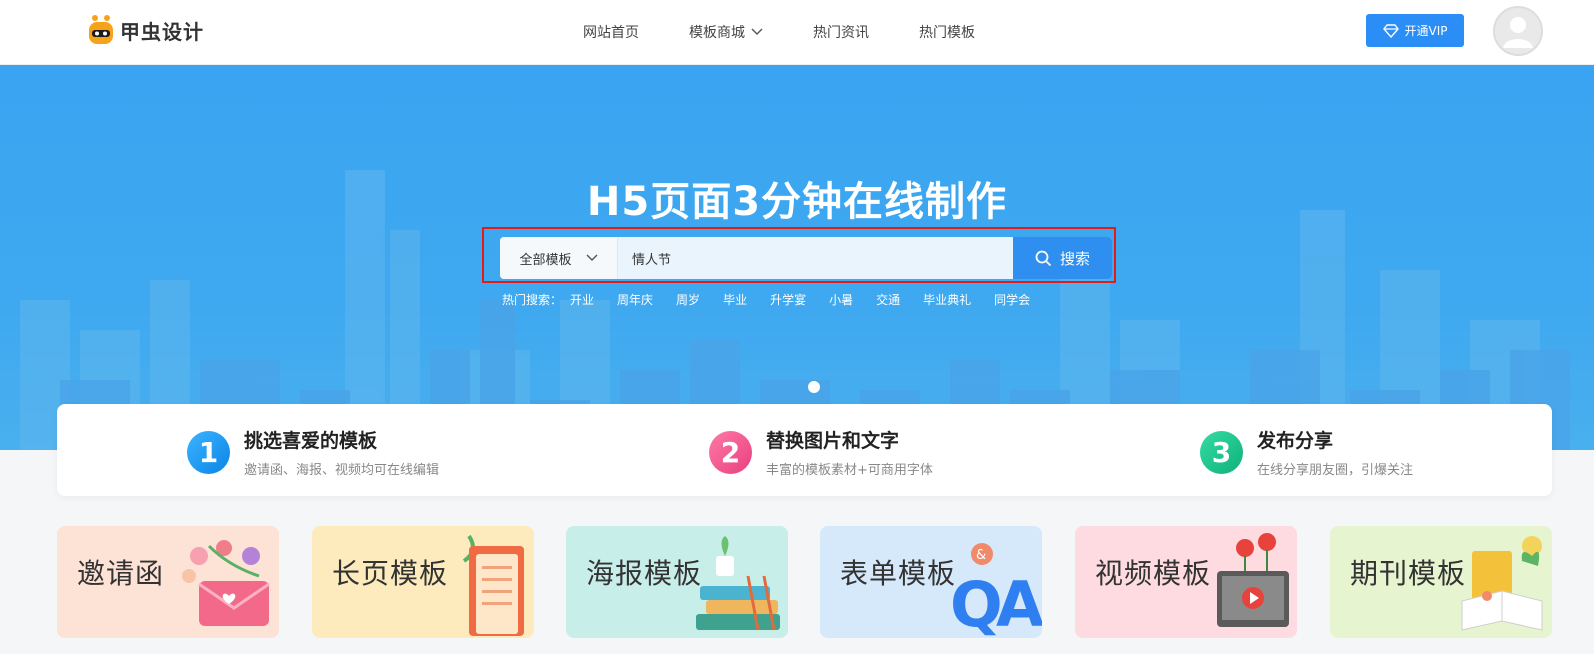 The height and width of the screenshot is (654, 1594). Describe the element at coordinates (849, 470) in the screenshot. I see `step-description: 丰富的模板素材+可商用字体` at that location.